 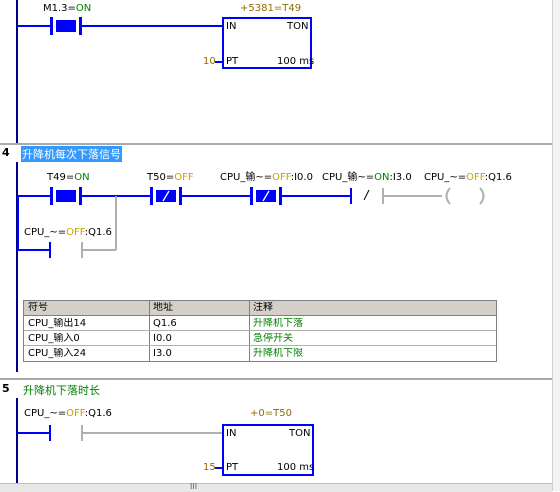 I want to click on timer-current-value: +0=T50, so click(x=271, y=413).